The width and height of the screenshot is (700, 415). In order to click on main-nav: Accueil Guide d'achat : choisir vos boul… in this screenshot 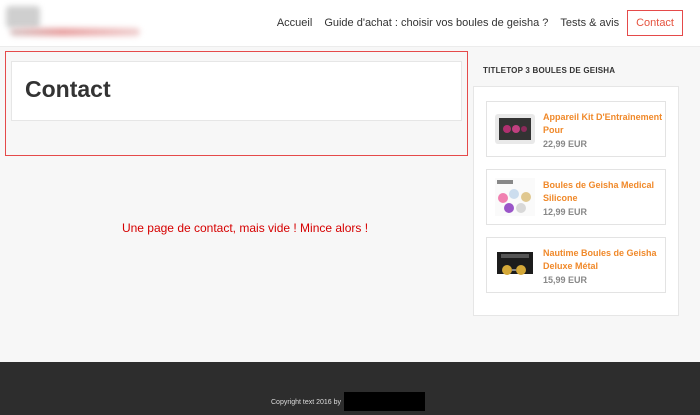, I will do `click(474, 26)`.